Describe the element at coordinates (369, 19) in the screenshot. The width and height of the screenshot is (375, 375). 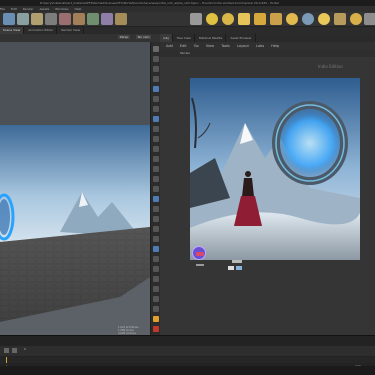
I see `stereo-camera-icon` at that location.